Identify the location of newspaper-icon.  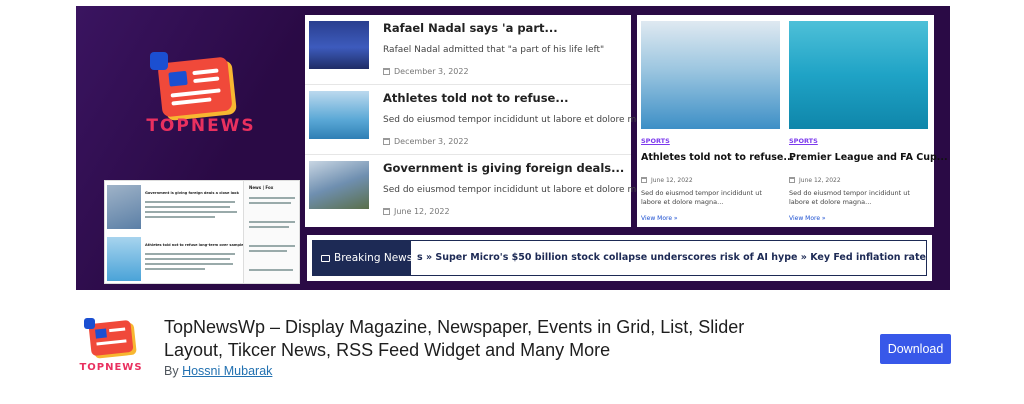
(111, 338).